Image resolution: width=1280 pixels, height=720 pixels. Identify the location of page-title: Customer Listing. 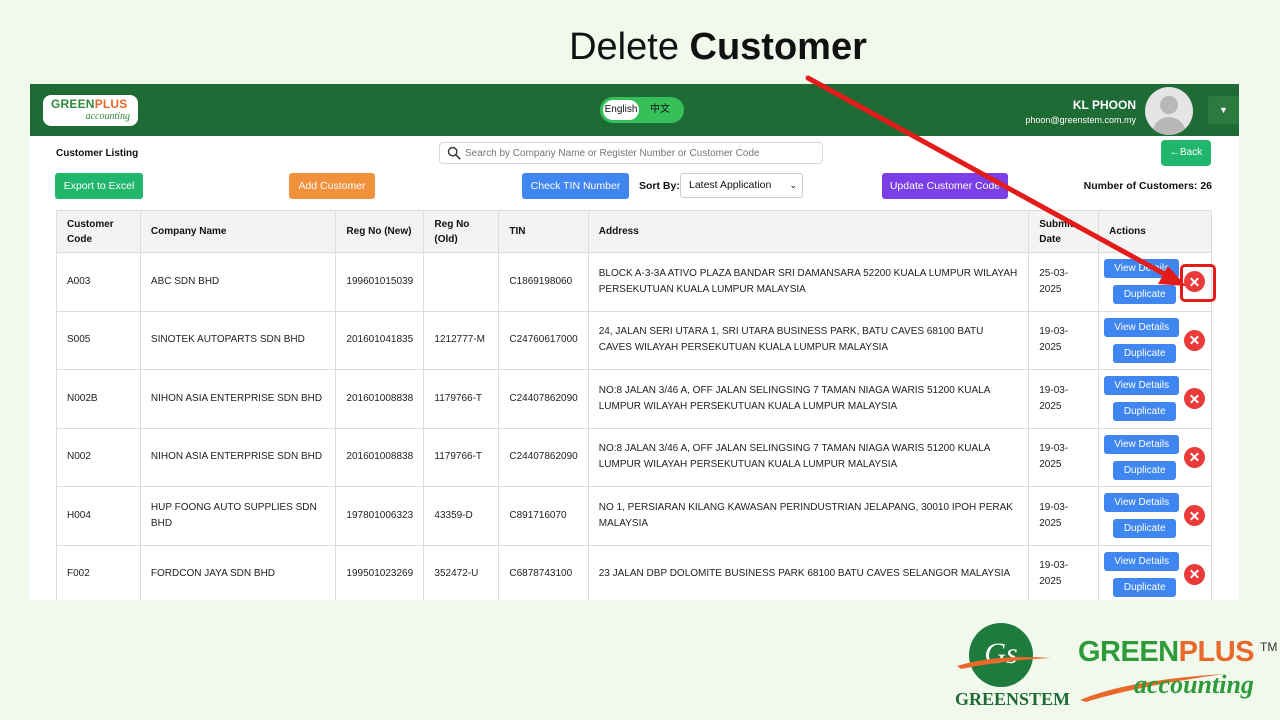
(97, 153).